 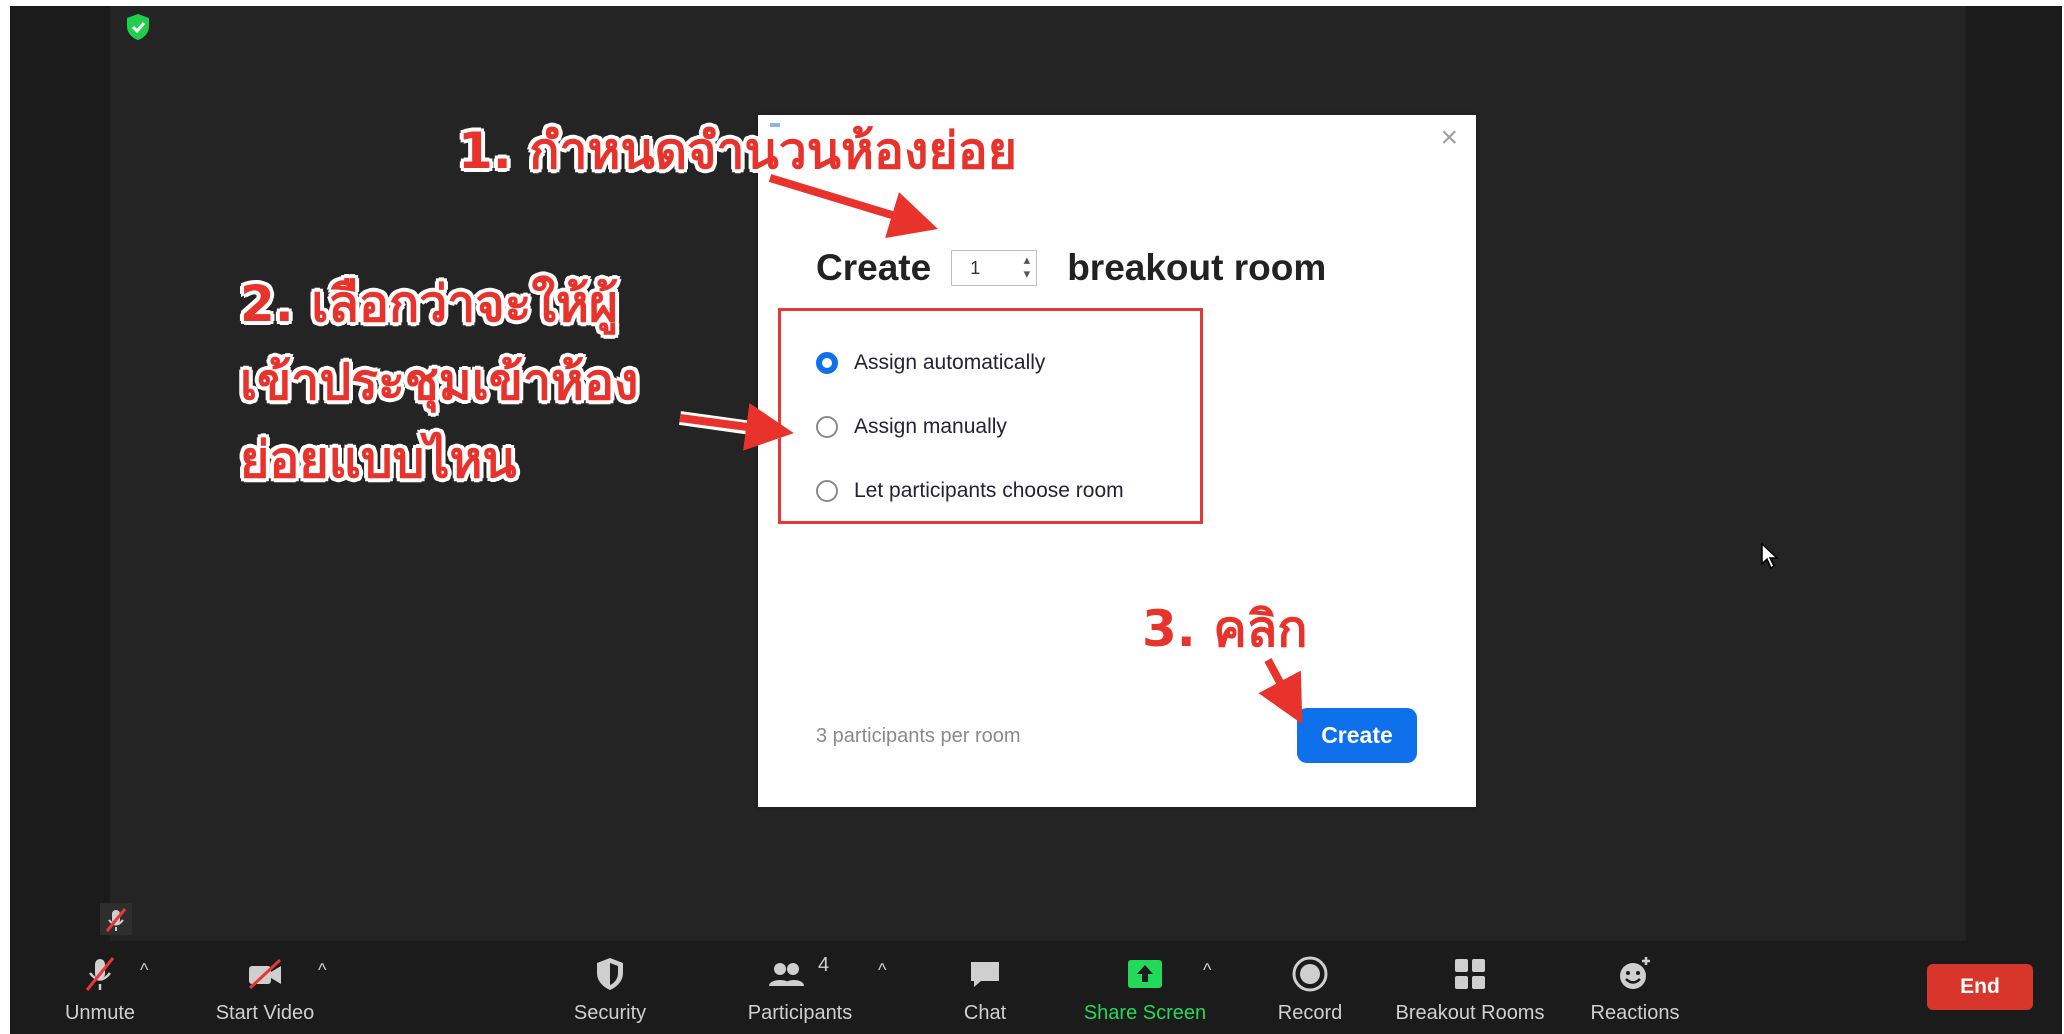 I want to click on chat-button: Chat, so click(x=985, y=988).